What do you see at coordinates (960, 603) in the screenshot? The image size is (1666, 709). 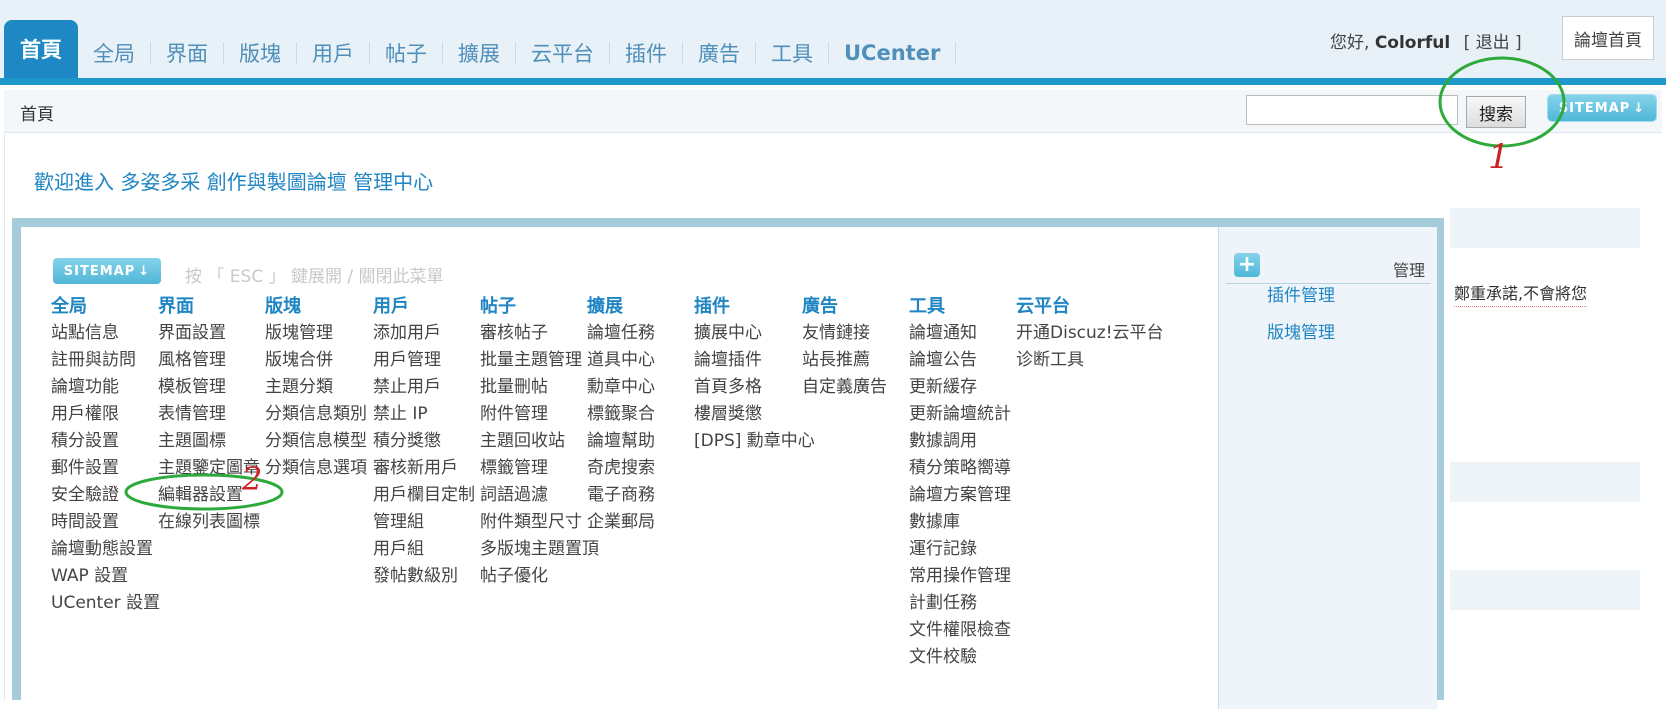 I see `sitemap-link: 計劃任務` at bounding box center [960, 603].